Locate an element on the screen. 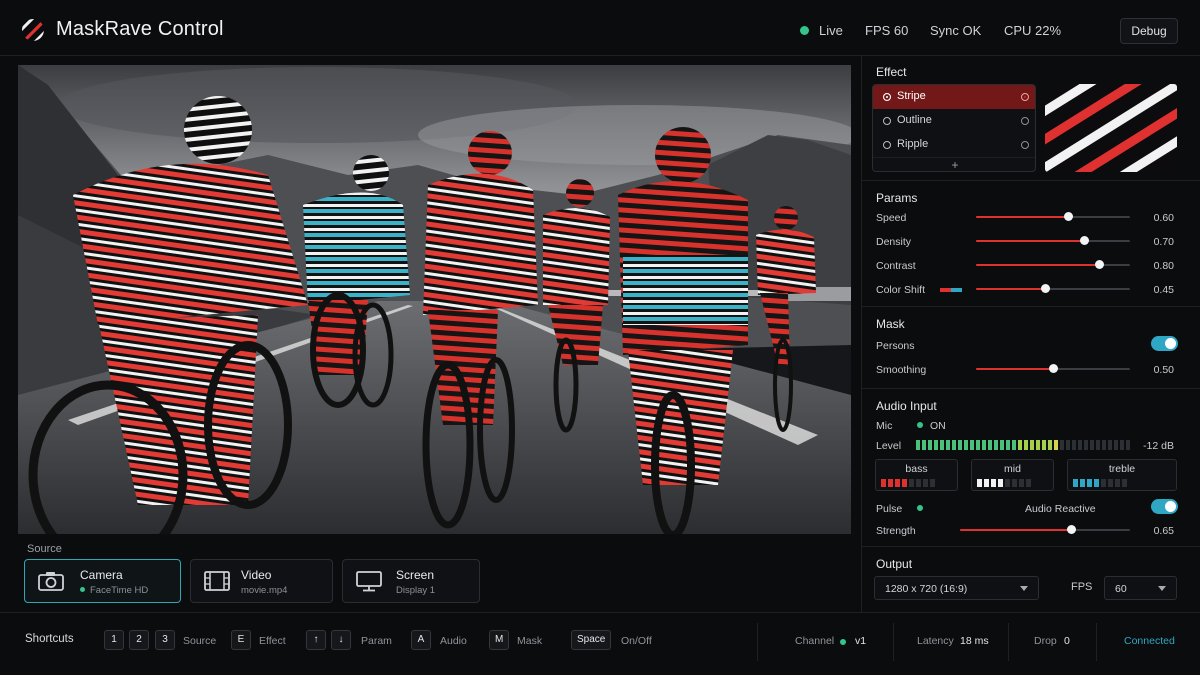 This screenshot has width=1200, height=675. shortcut-audio-label: Audio is located at coordinates (453, 641).